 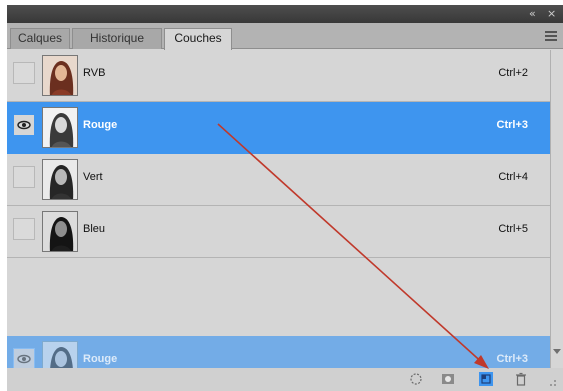 I want to click on portrait-color-icon, so click(x=60, y=75).